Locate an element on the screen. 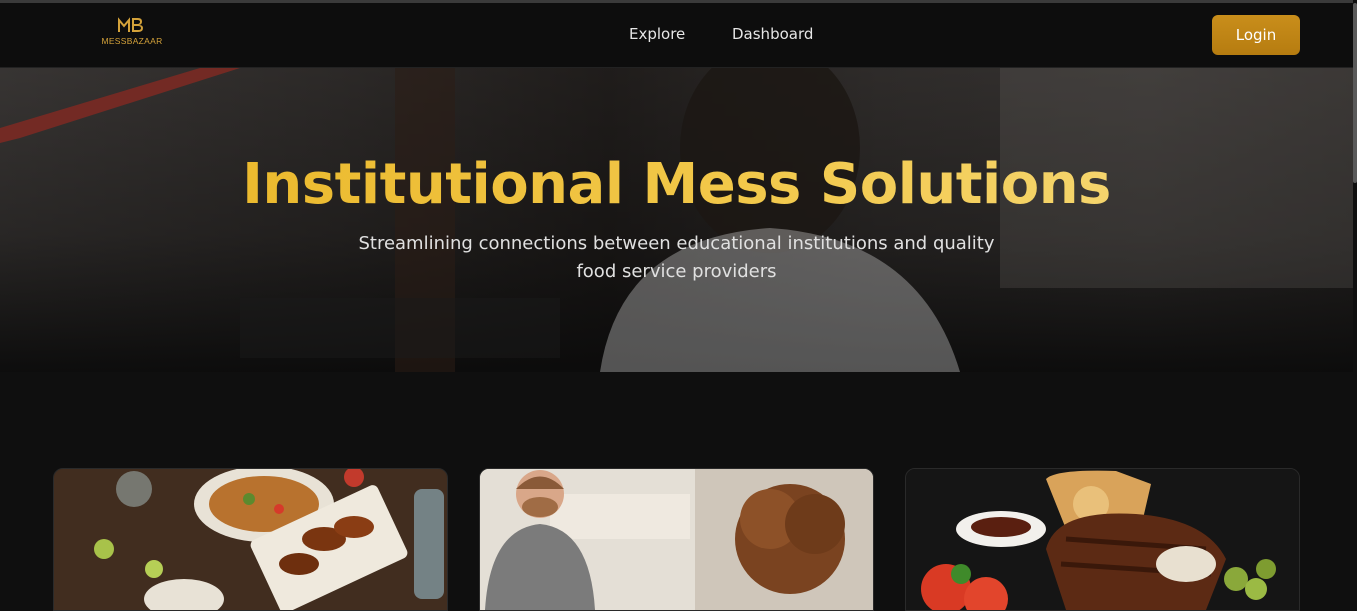 This screenshot has height=611, width=1357. feature-card-service-staff is located at coordinates (676, 539).